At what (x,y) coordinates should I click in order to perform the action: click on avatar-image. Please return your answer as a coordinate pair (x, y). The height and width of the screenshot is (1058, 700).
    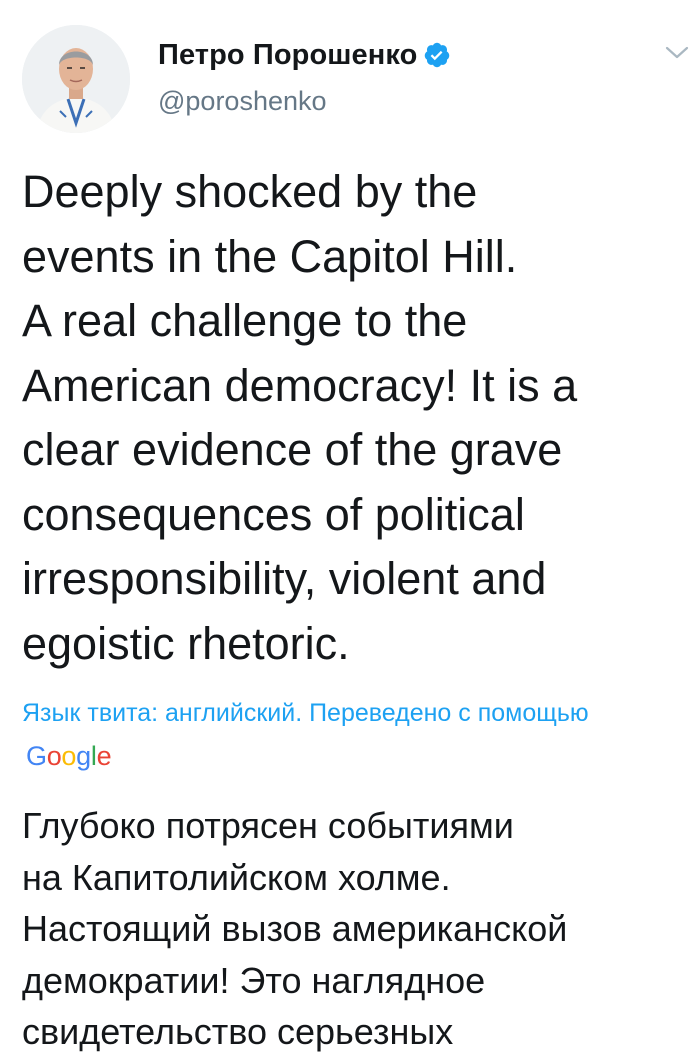
    Looking at the image, I should click on (76, 79).